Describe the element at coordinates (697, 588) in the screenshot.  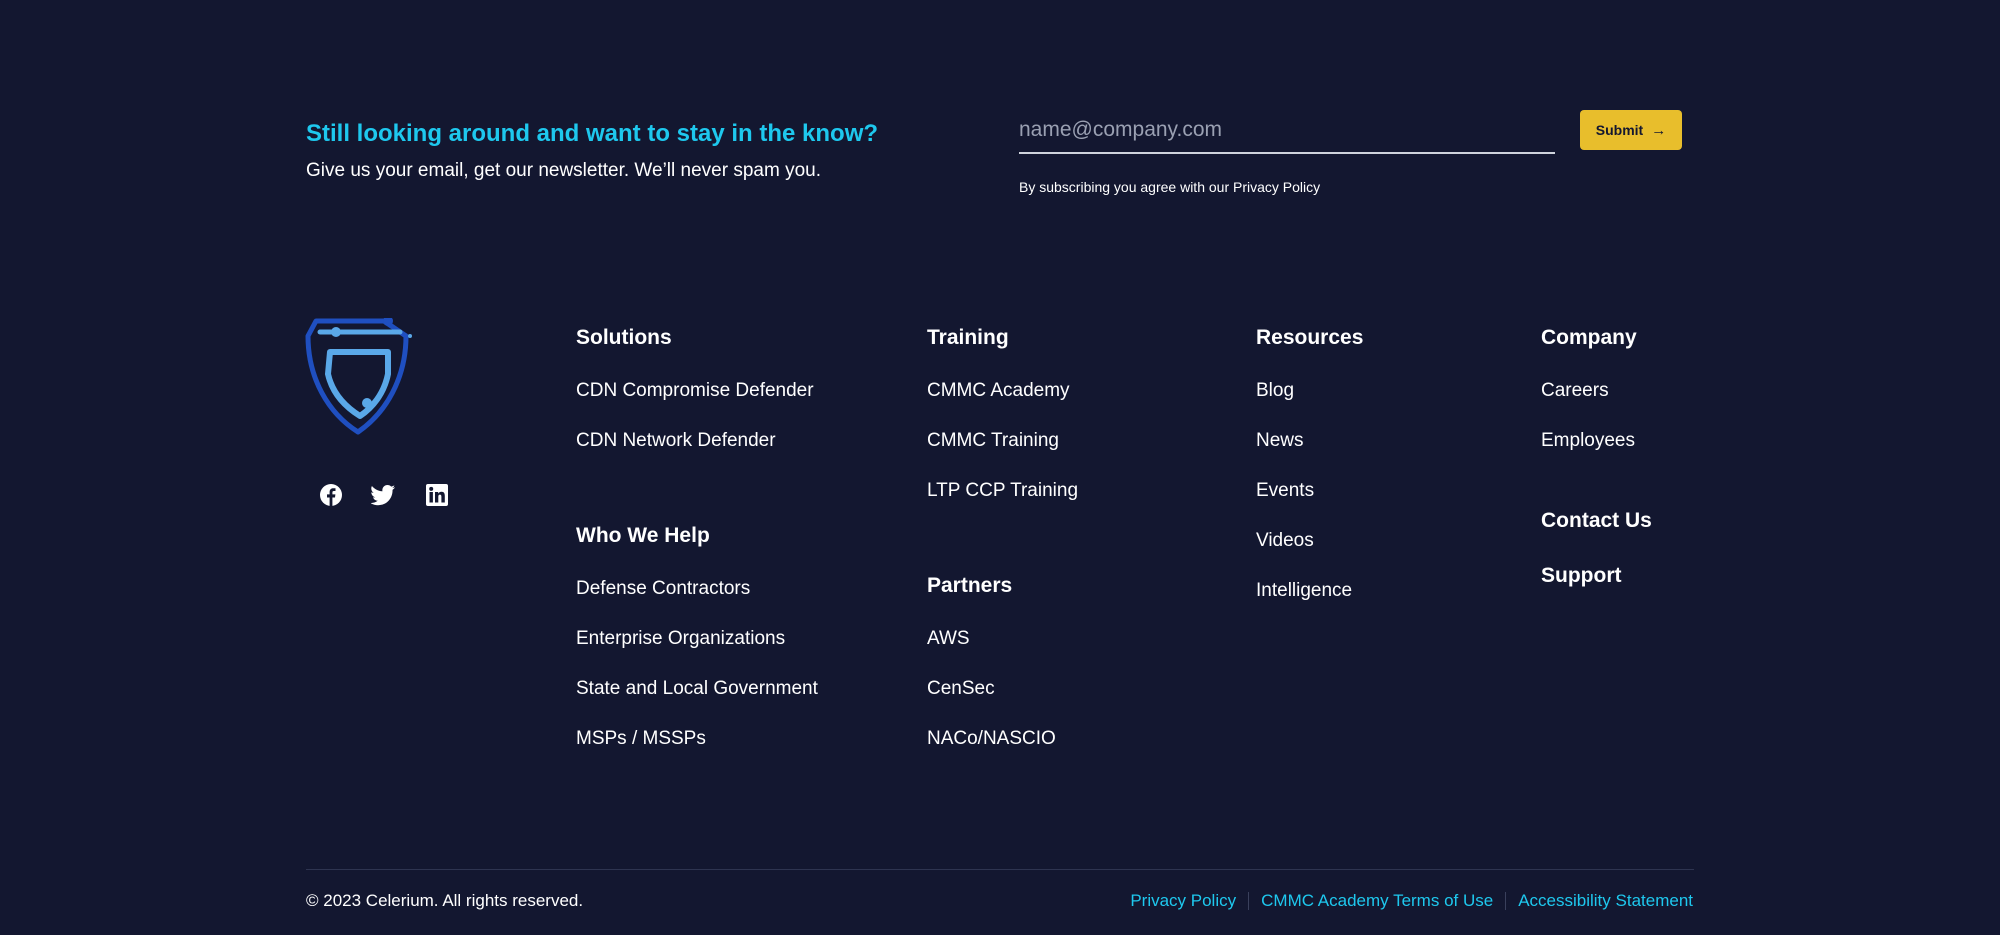
I see `link-defense-contractors: Defense Contractors` at that location.